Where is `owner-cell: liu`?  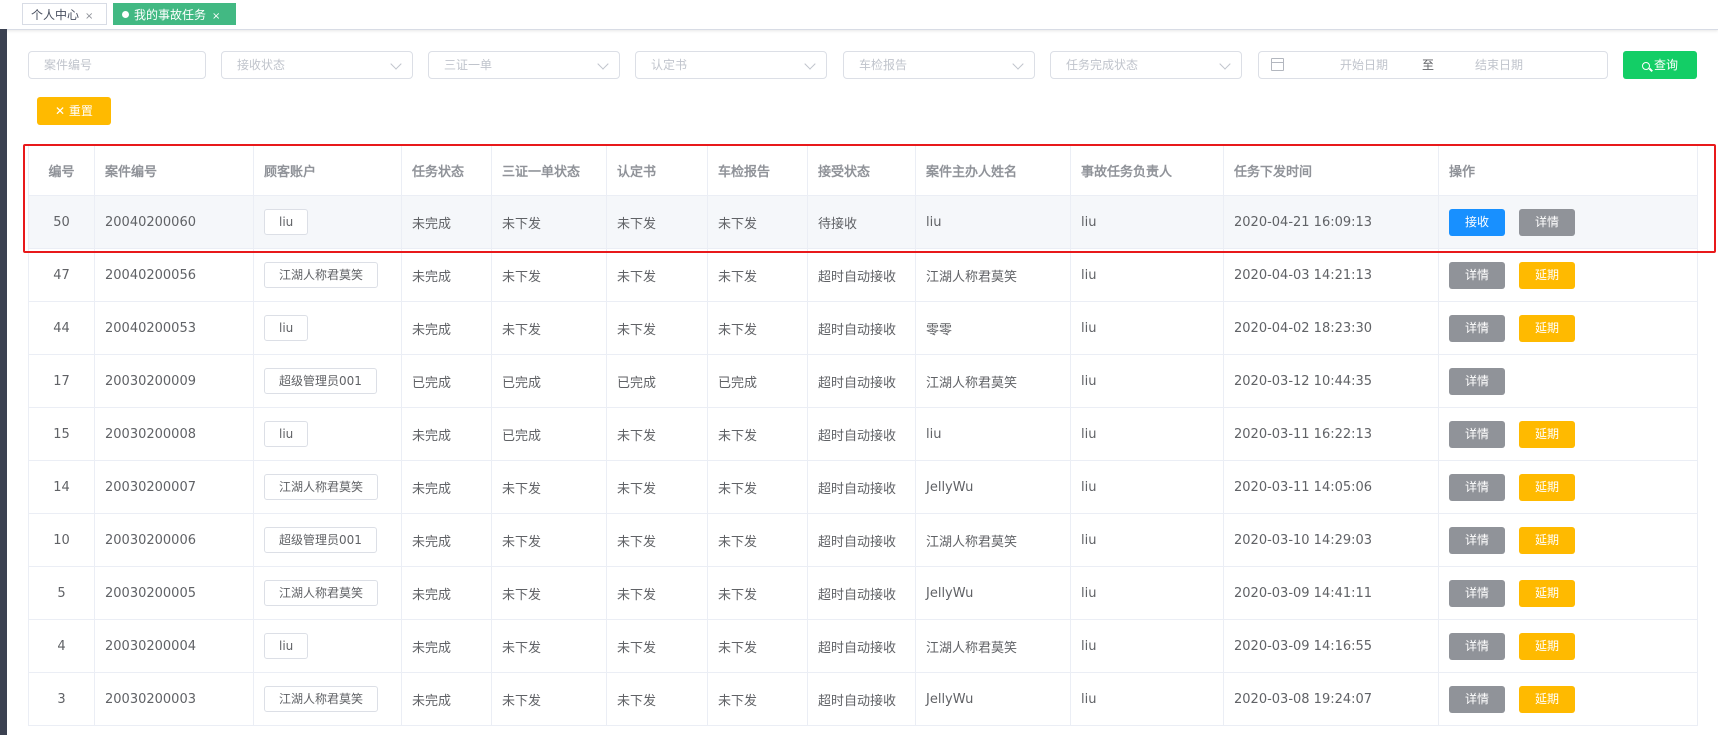
owner-cell: liu is located at coordinates (1147, 646).